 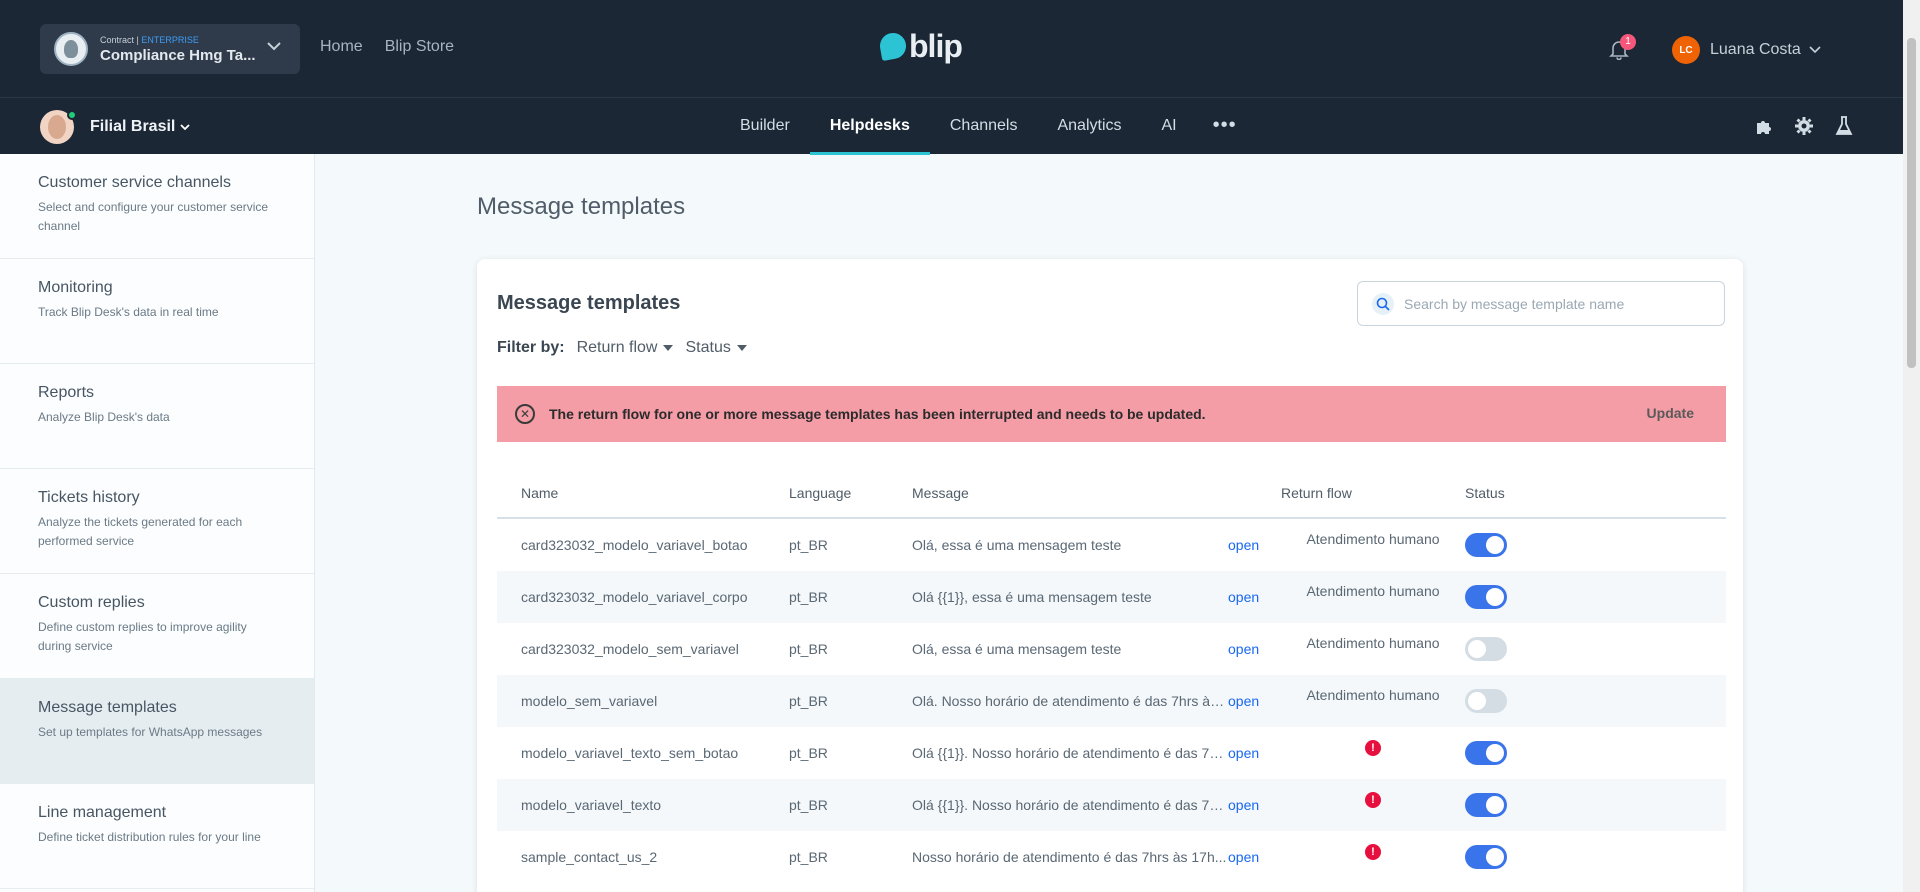 I want to click on filter-label: Filter by:, so click(x=531, y=347).